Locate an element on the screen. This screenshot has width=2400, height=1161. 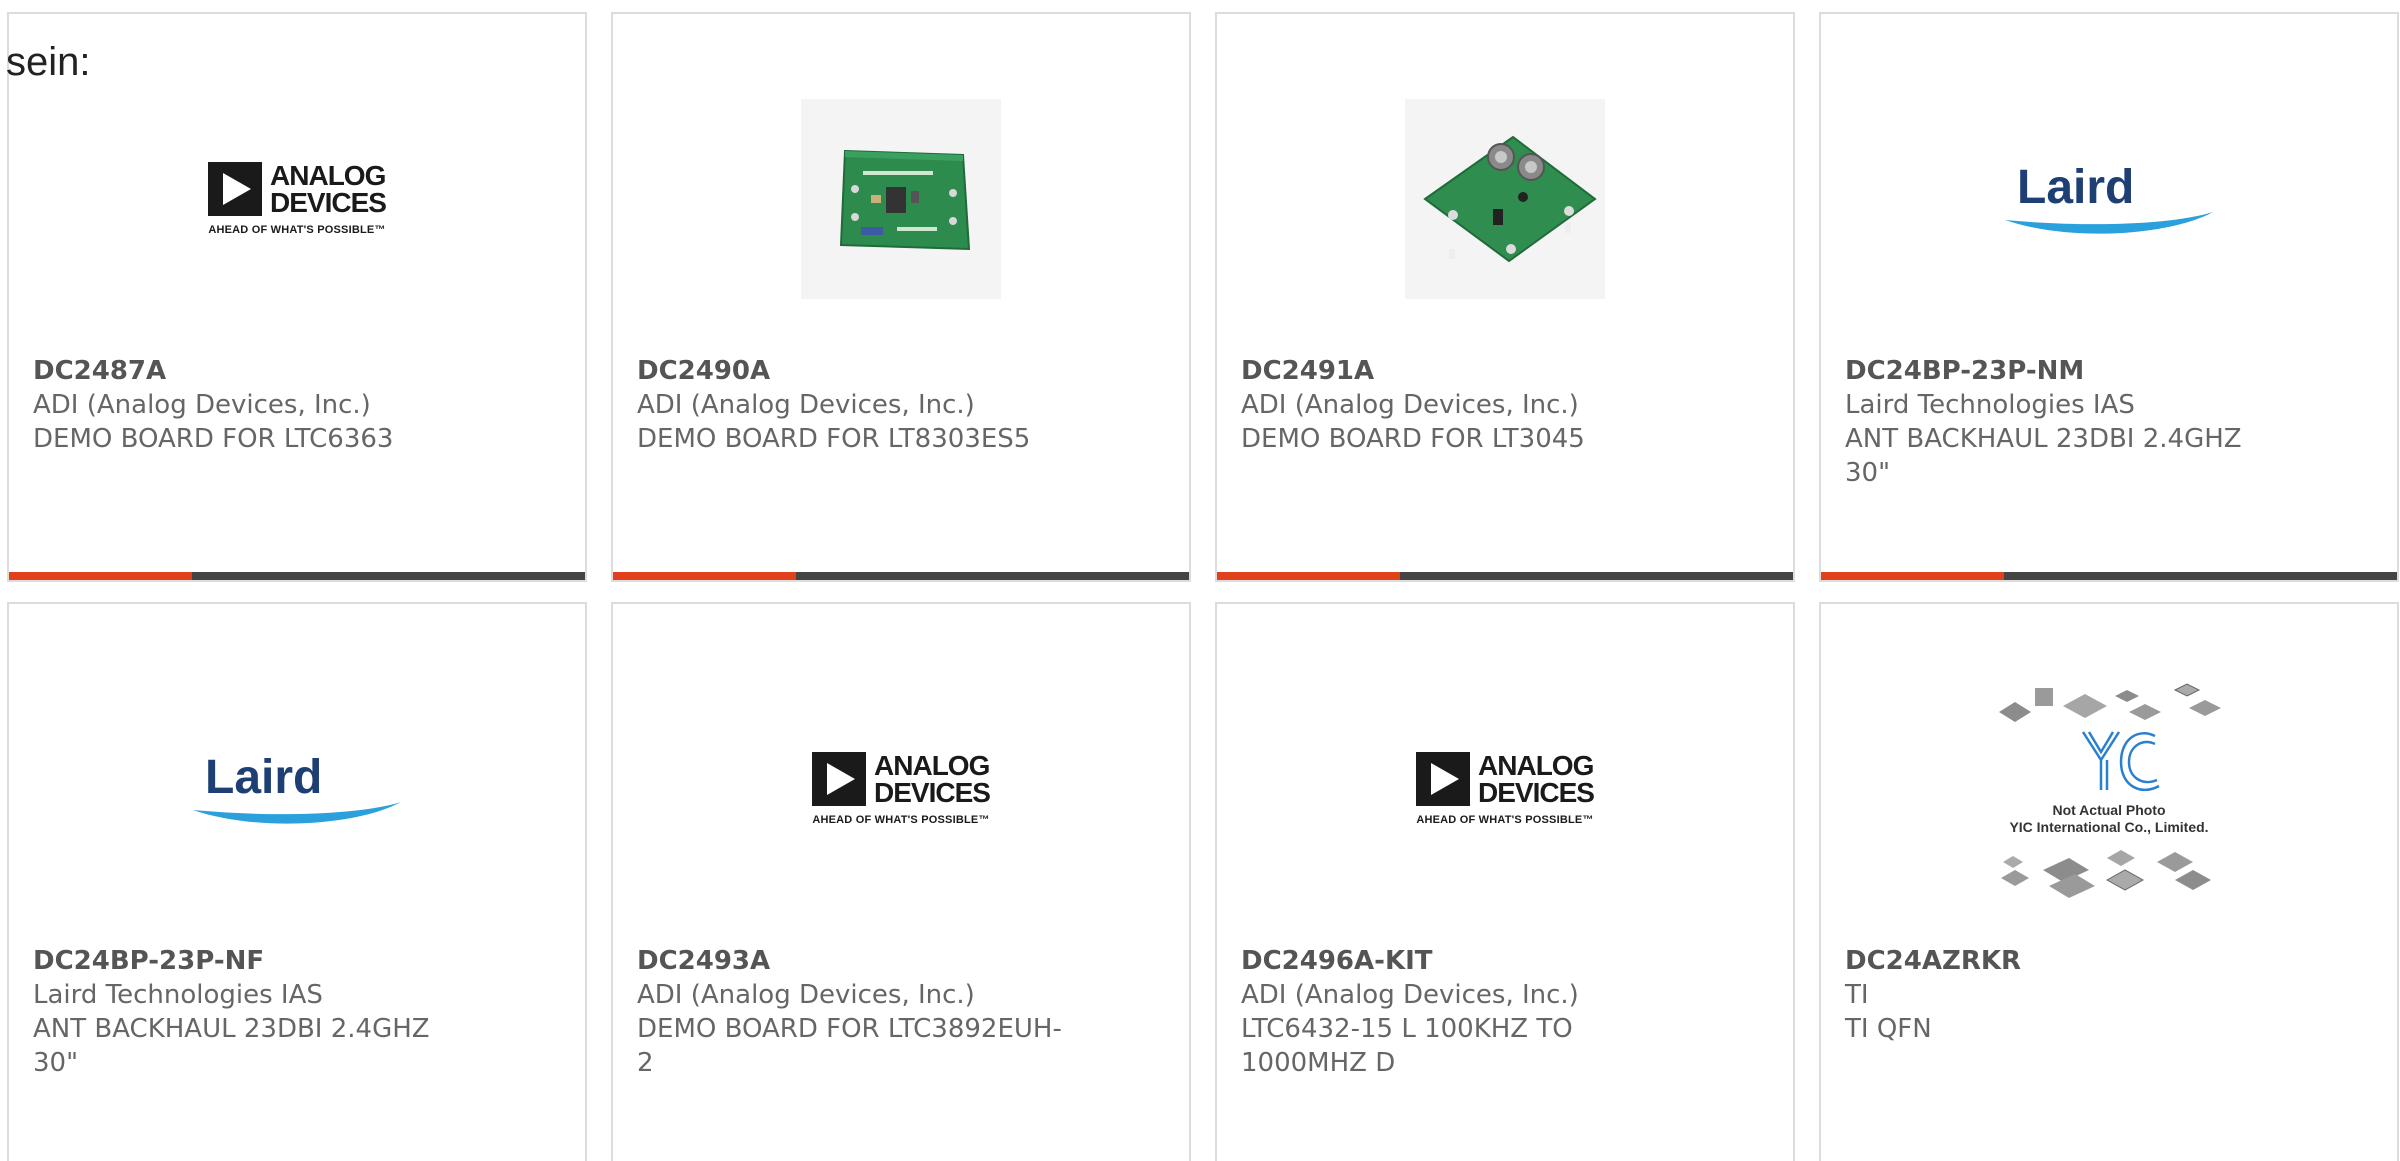
description: DEMO BOARD FOR LTC6363 is located at coordinates (213, 439).